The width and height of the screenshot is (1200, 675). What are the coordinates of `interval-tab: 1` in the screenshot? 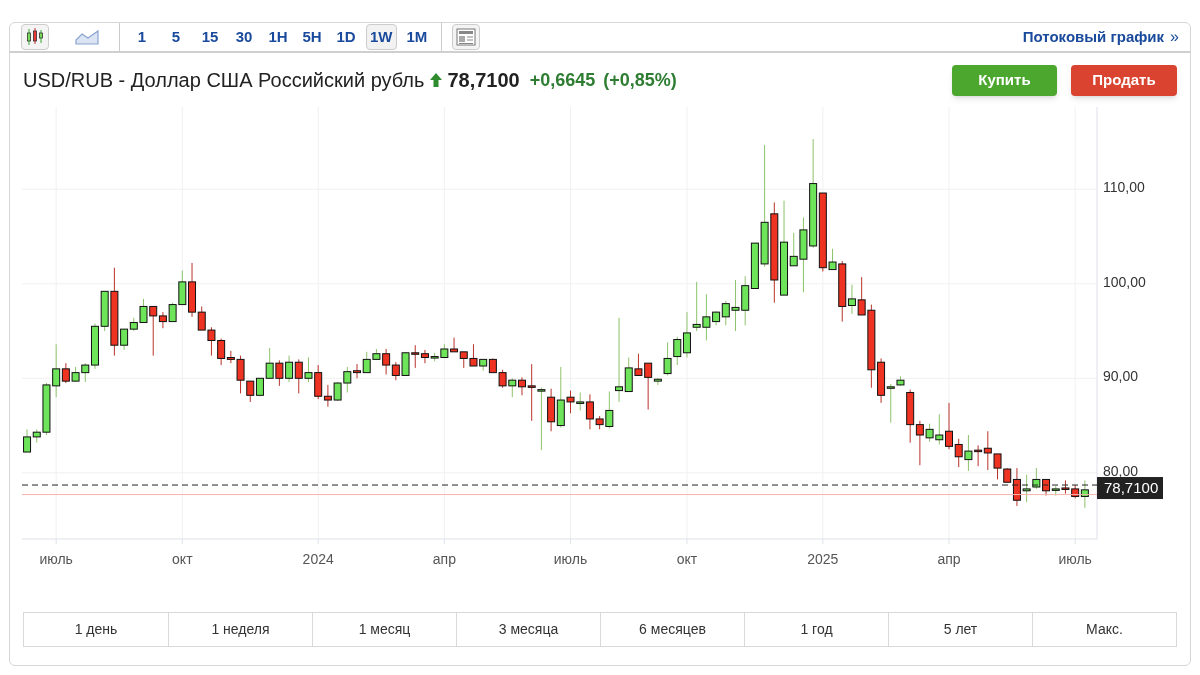 It's located at (142, 37).